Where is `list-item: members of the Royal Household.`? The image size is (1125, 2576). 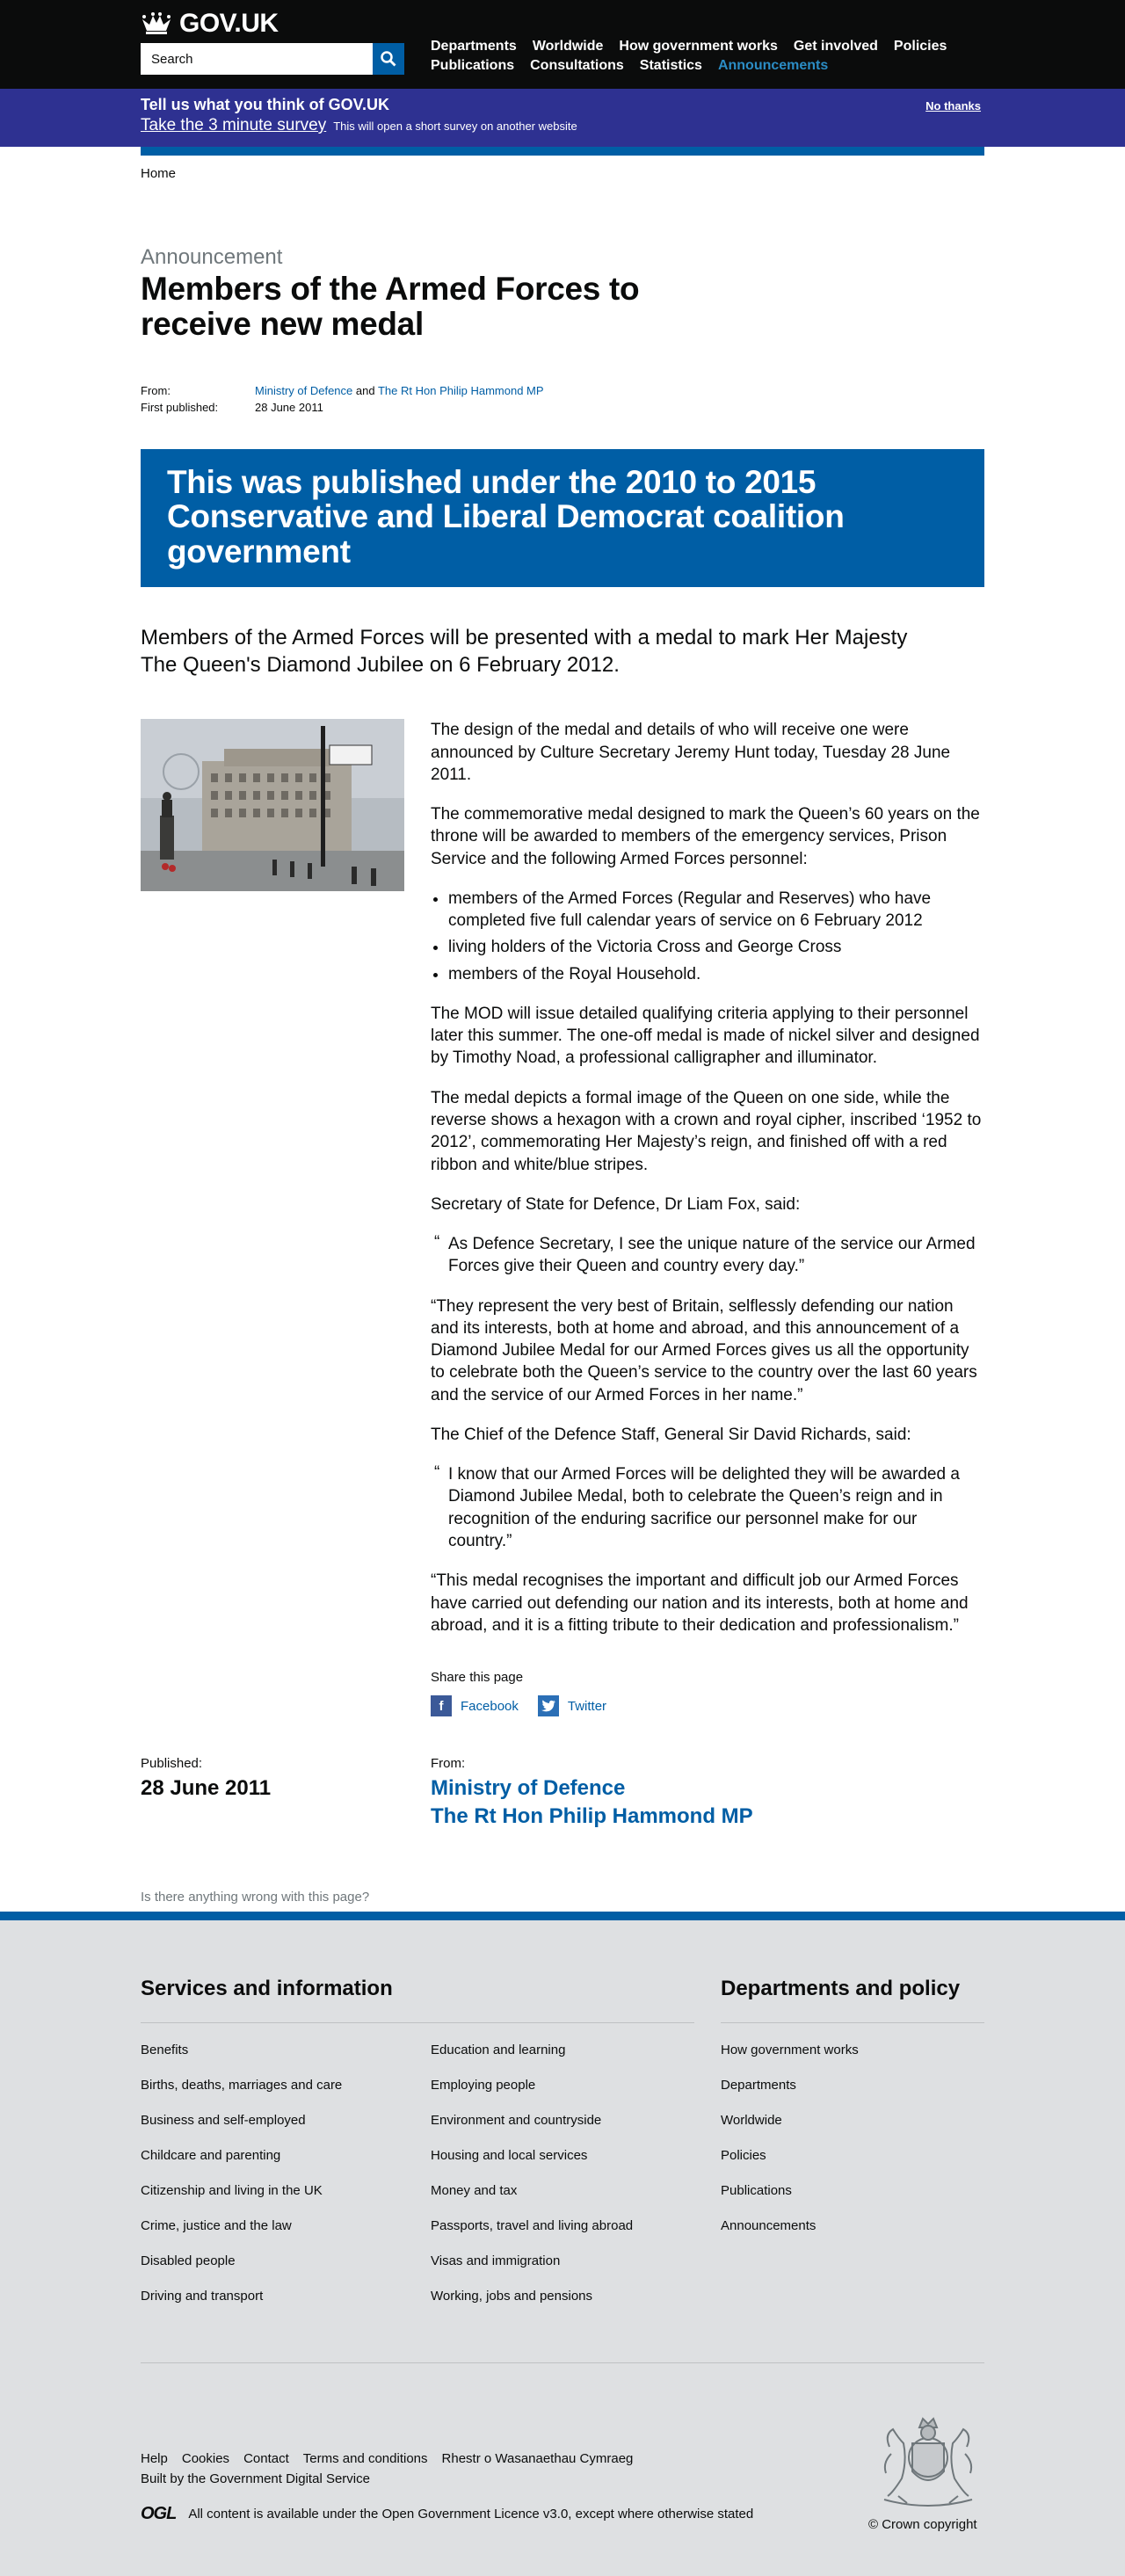 list-item: members of the Royal Household. is located at coordinates (716, 974).